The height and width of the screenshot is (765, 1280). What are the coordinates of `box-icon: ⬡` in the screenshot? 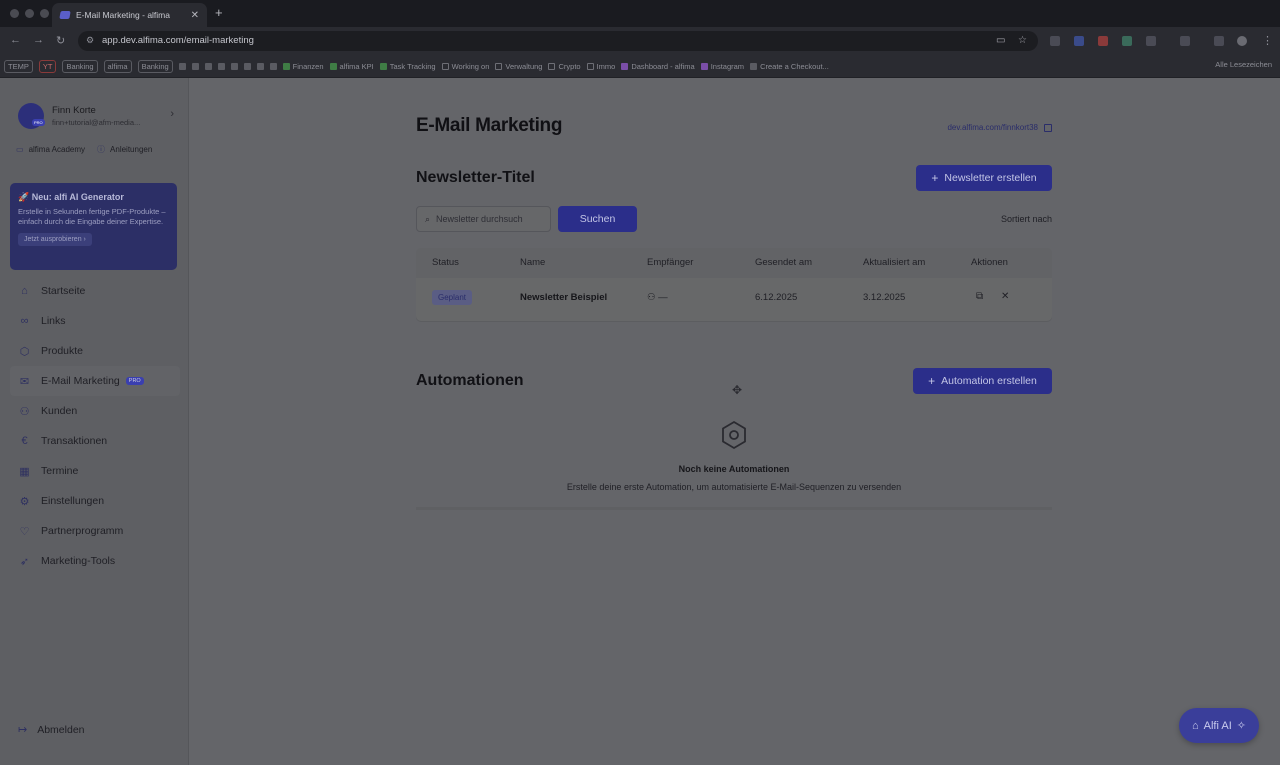 It's located at (24, 351).